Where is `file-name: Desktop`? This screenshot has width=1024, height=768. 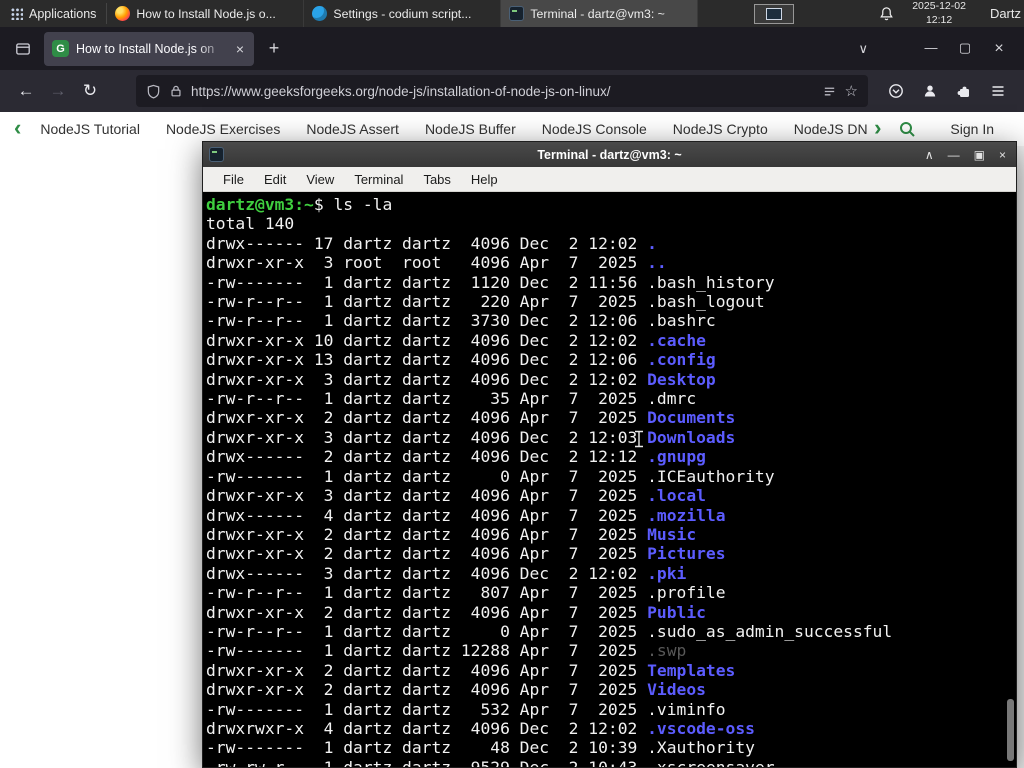 file-name: Desktop is located at coordinates (681, 379).